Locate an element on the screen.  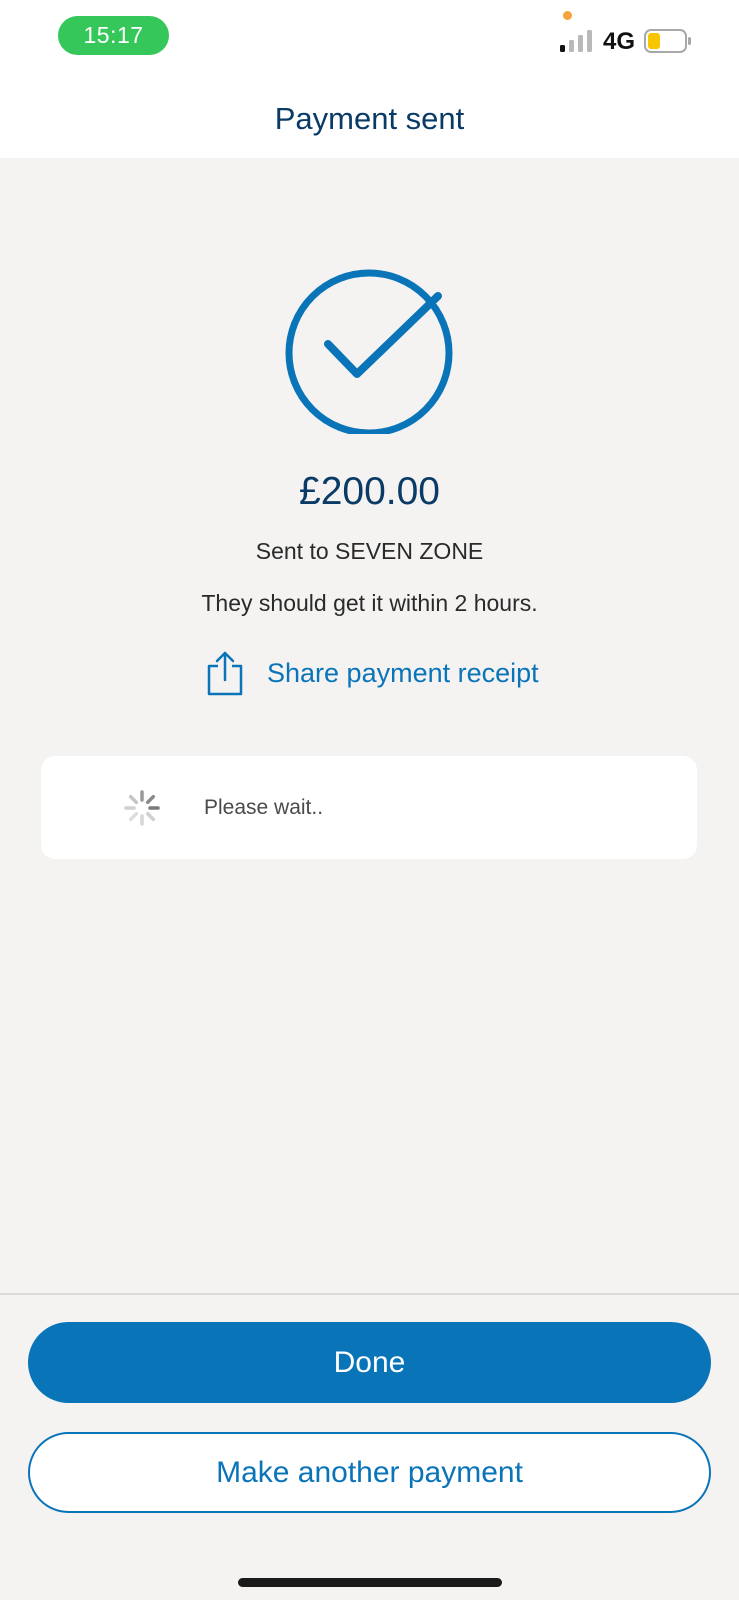
share-receipt-label: Share payment receipt is located at coordinates (403, 672).